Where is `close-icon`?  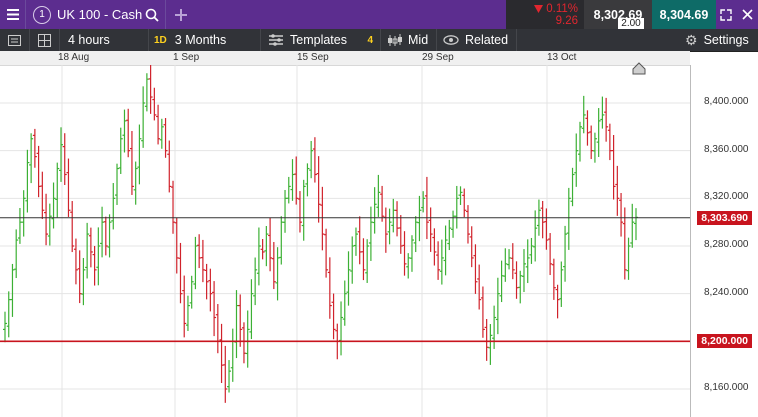 close-icon is located at coordinates (747, 14).